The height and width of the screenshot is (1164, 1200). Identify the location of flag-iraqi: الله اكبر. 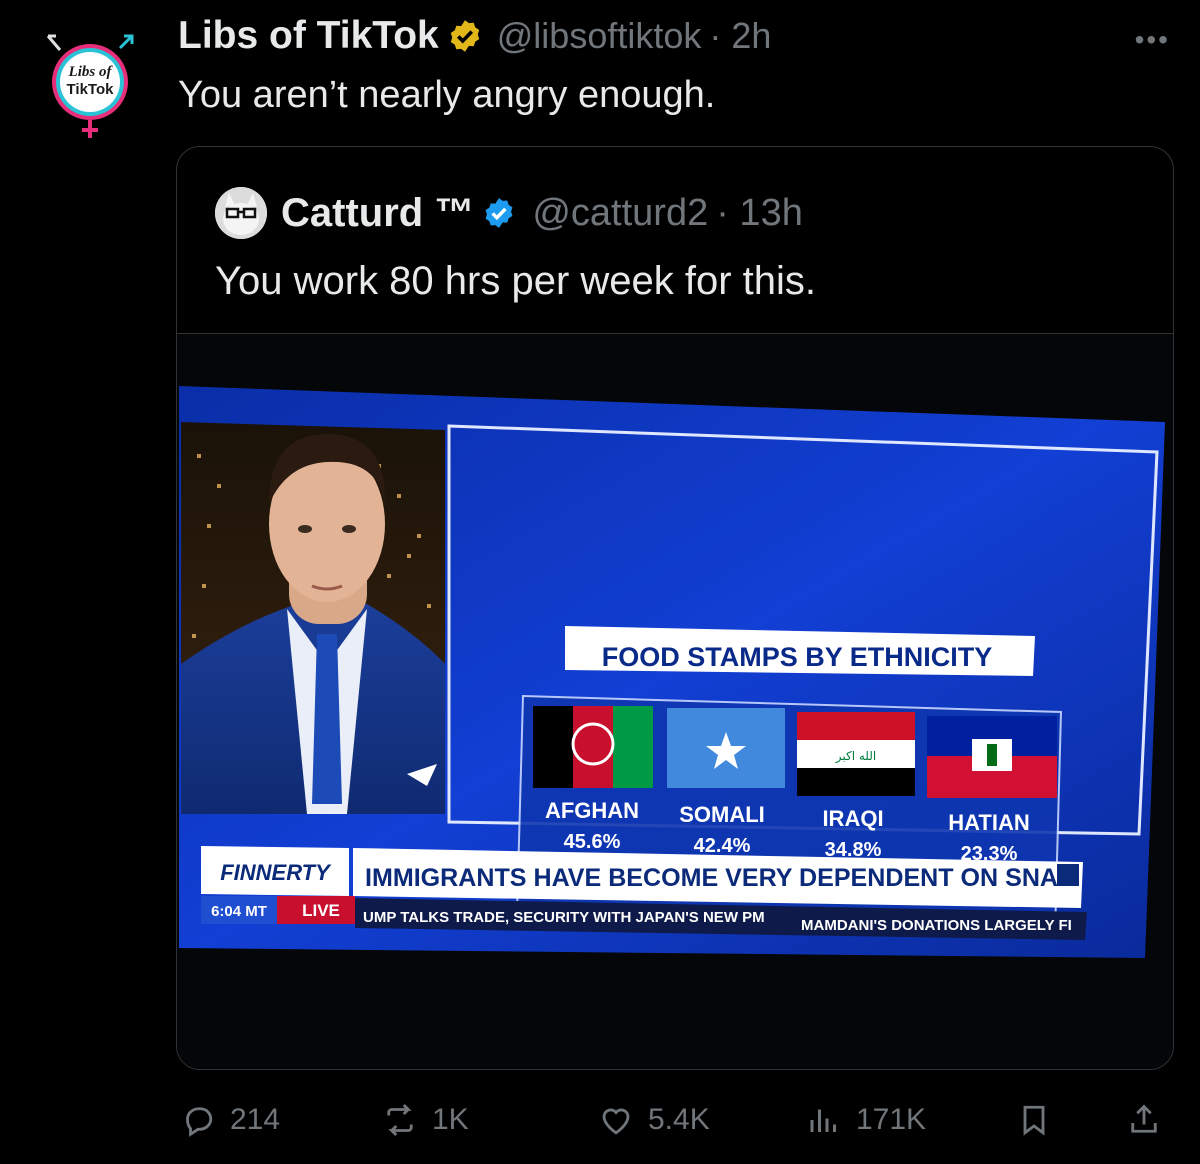
(856, 754).